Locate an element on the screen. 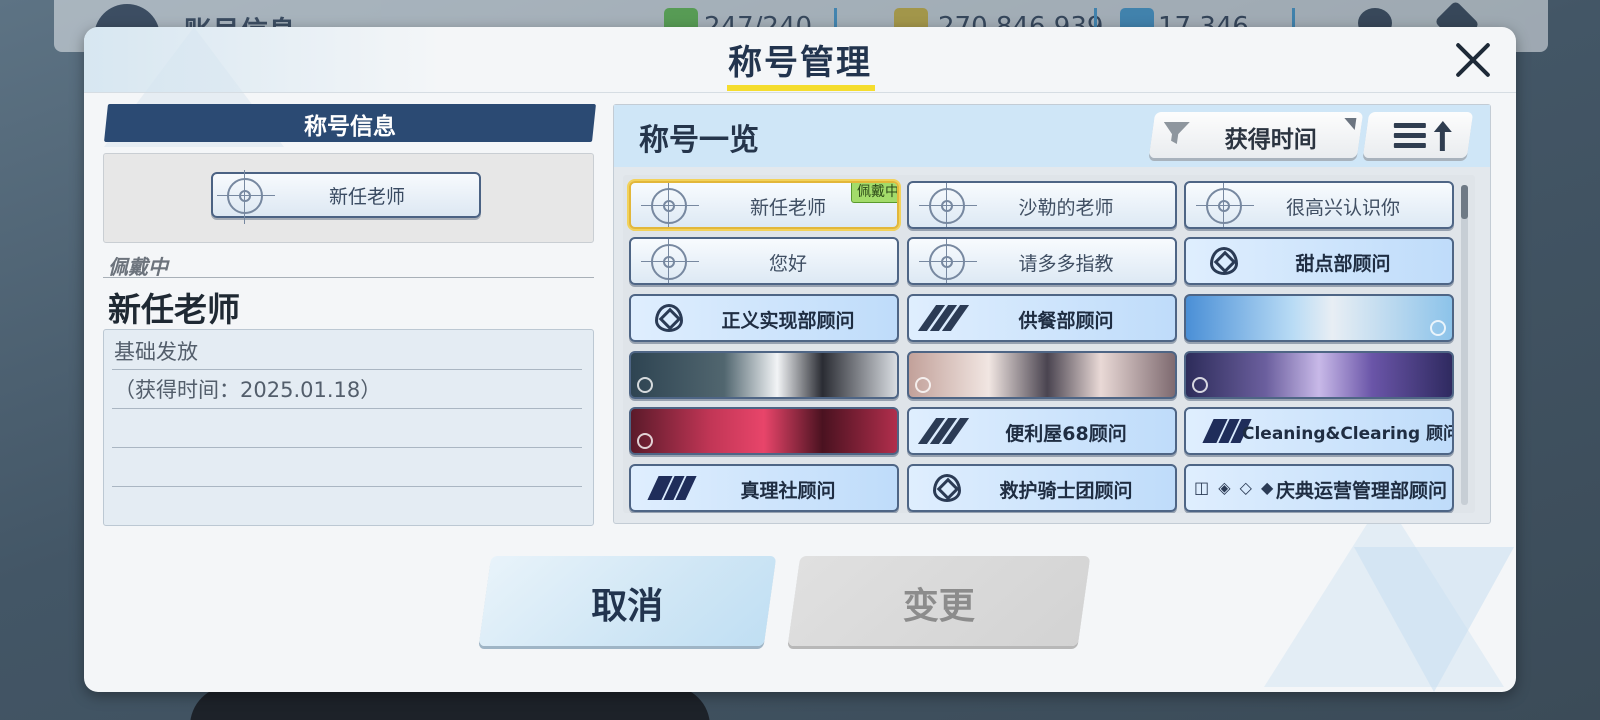 This screenshot has width=1600, height=720. title-source: 基础发放 is located at coordinates (156, 352).